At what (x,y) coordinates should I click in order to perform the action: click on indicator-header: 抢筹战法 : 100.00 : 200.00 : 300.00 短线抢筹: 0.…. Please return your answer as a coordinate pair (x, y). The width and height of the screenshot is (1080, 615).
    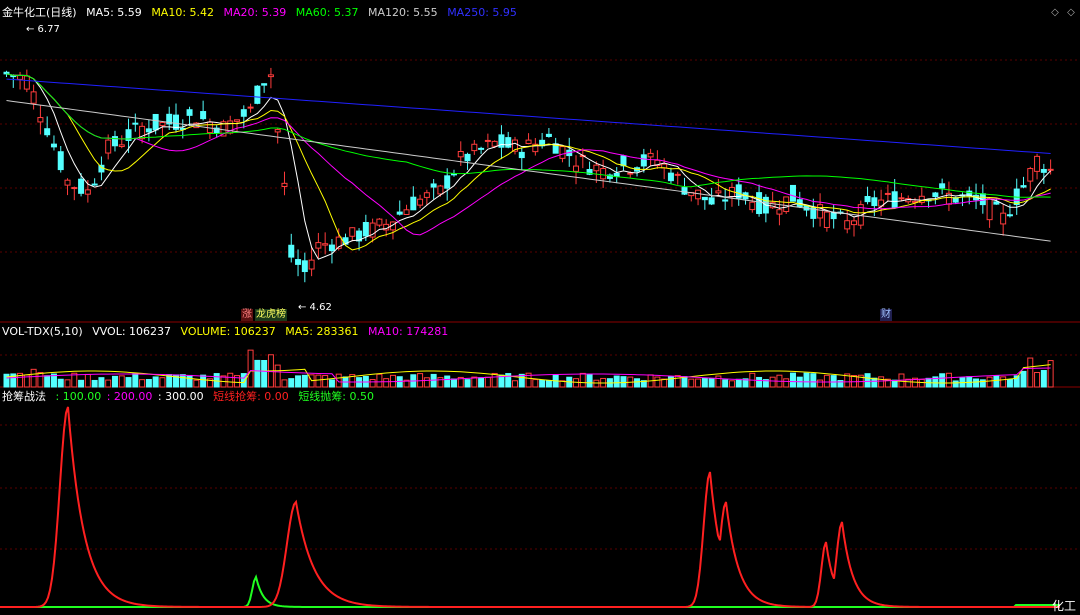
    Looking at the image, I should click on (191, 397).